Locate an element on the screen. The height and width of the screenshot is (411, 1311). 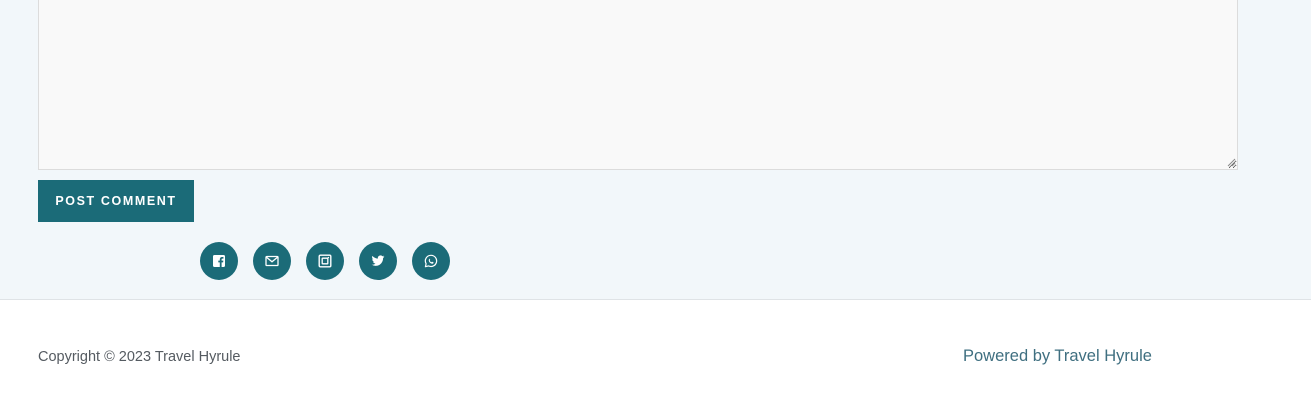
email-share-button is located at coordinates (272, 261).